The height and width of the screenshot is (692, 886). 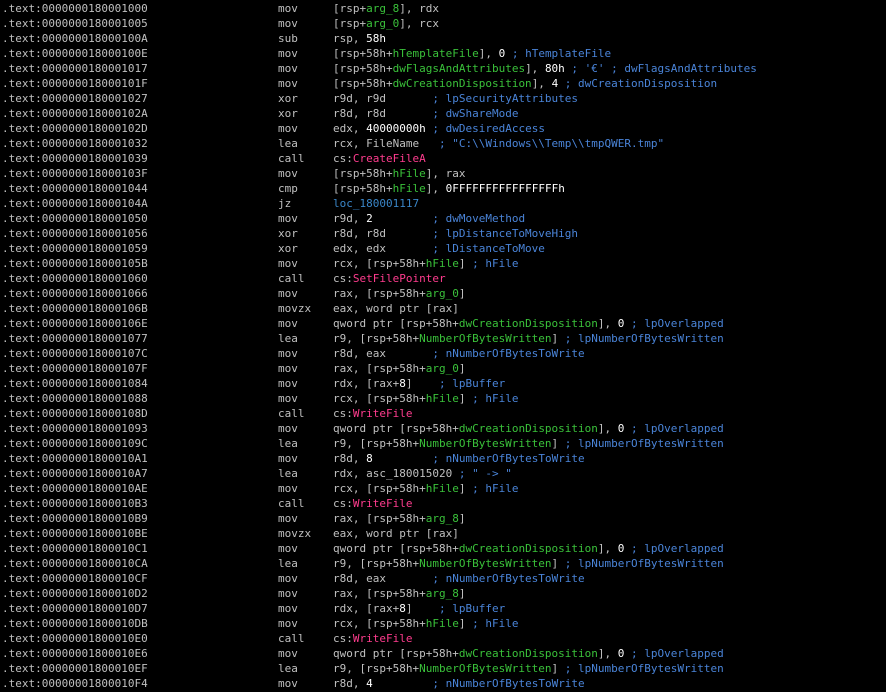 What do you see at coordinates (75, 638) in the screenshot?
I see `line-address: .text:00000001800010E0` at bounding box center [75, 638].